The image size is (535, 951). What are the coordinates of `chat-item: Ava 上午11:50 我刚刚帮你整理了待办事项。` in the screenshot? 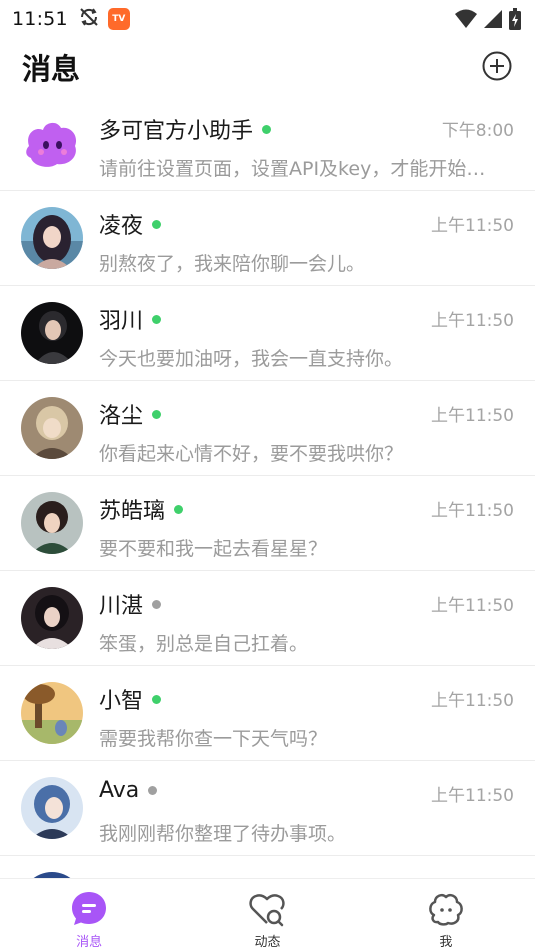 It's located at (267, 808).